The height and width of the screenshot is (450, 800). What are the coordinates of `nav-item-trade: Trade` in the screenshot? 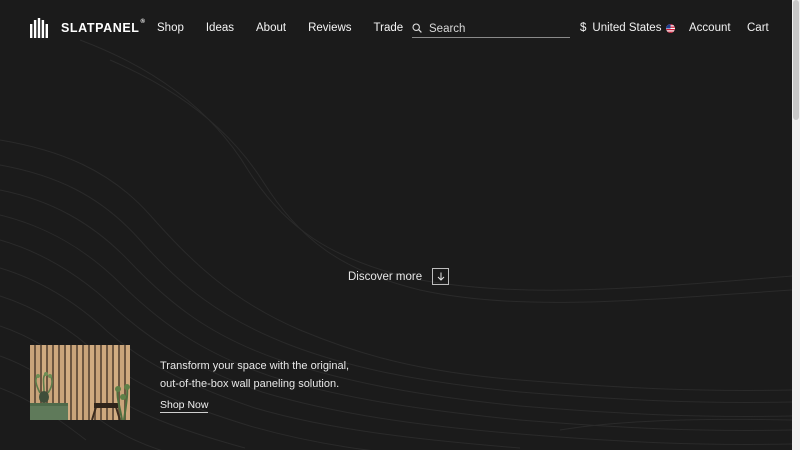 It's located at (389, 28).